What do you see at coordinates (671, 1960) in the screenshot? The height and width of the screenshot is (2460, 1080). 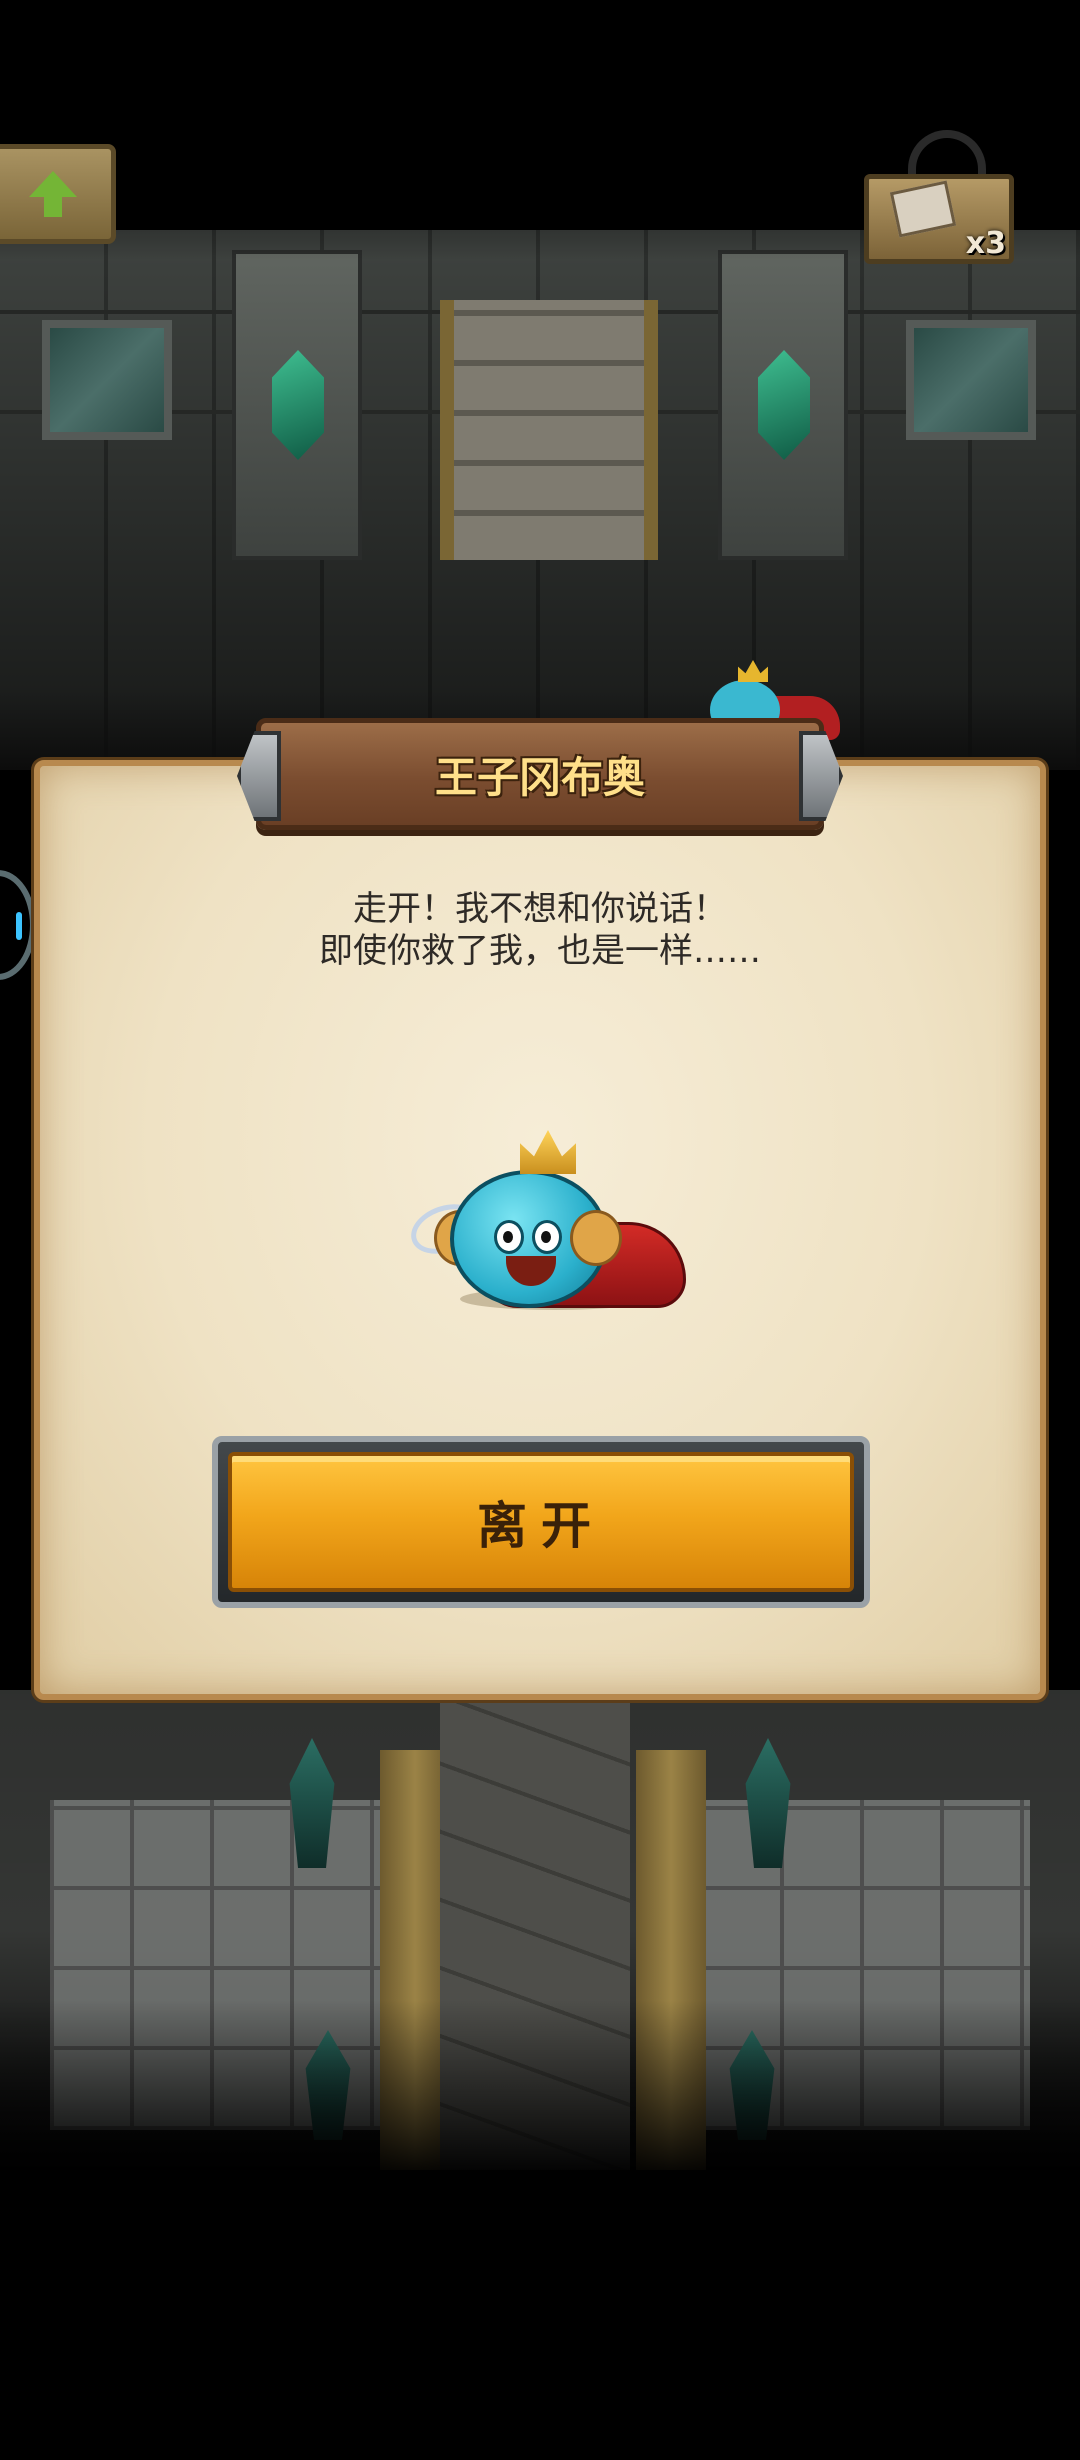 I see `floor-pillar-right` at bounding box center [671, 1960].